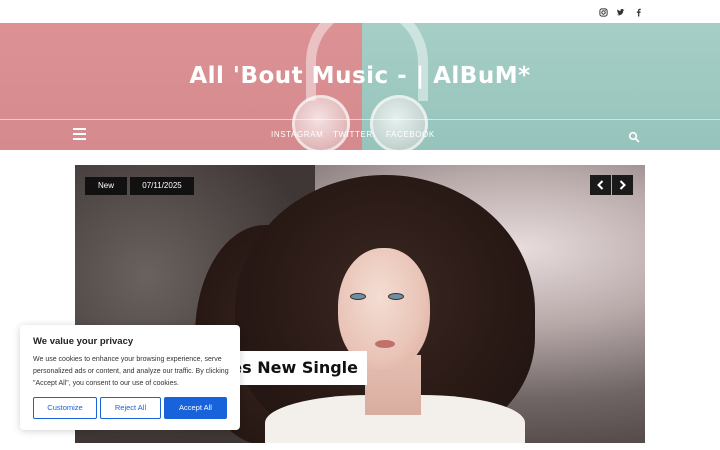 The height and width of the screenshot is (450, 720). What do you see at coordinates (410, 134) in the screenshot?
I see `nav-link-facebook: FACEBOOK` at bounding box center [410, 134].